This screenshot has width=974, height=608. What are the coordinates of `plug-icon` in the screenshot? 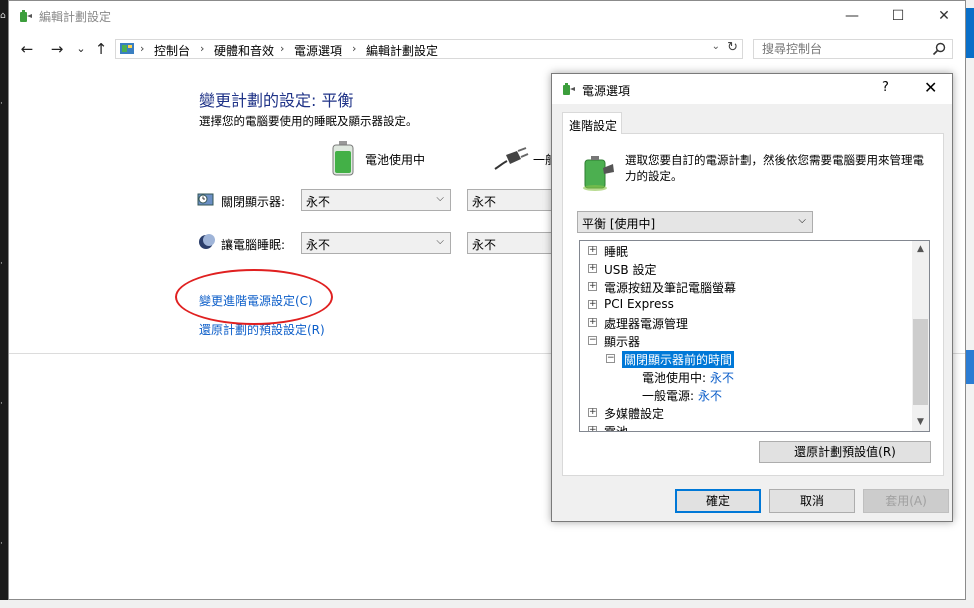 It's located at (511, 158).